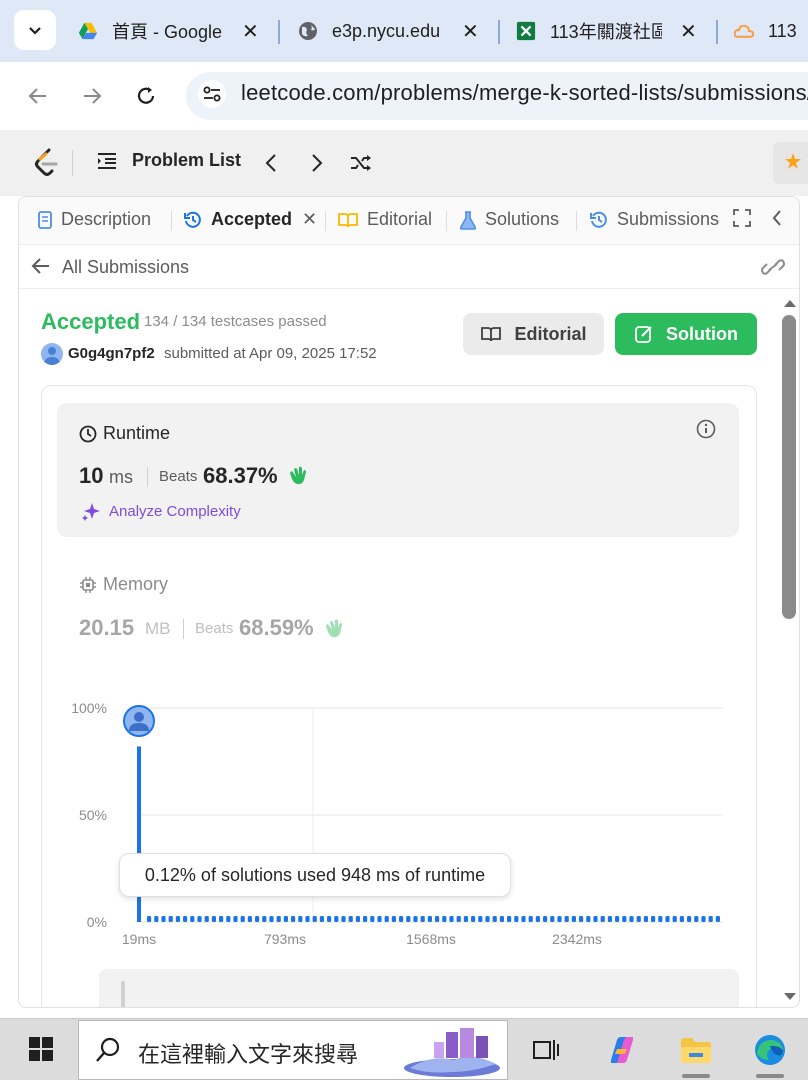  Describe the element at coordinates (509, 219) in the screenshot. I see `tab-solutions: Solutions` at that location.